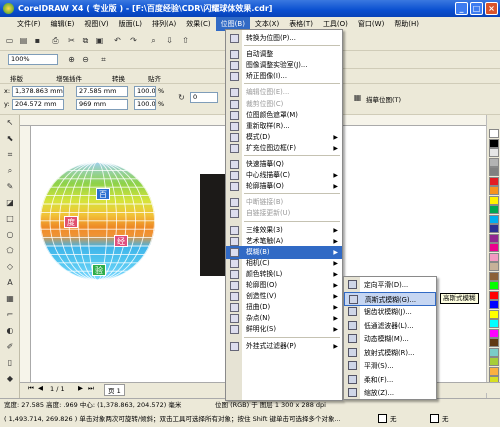  Describe the element at coordinates (10, 187) in the screenshot. I see `freehand-tool-icon: ✎` at that location.